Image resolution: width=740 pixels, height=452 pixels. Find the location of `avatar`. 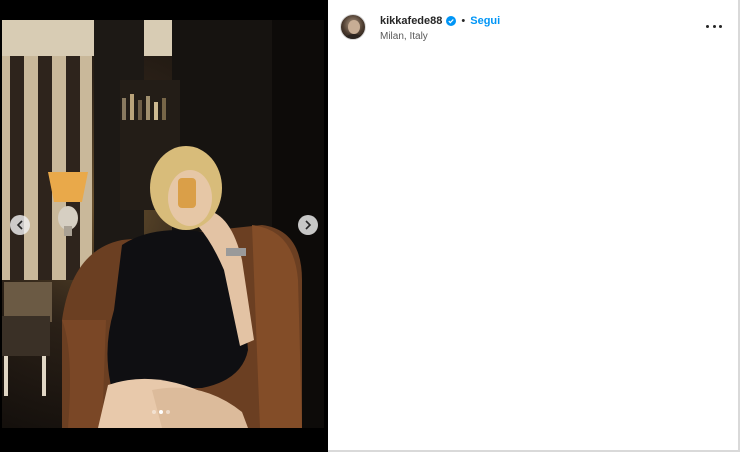

avatar is located at coordinates (353, 27).